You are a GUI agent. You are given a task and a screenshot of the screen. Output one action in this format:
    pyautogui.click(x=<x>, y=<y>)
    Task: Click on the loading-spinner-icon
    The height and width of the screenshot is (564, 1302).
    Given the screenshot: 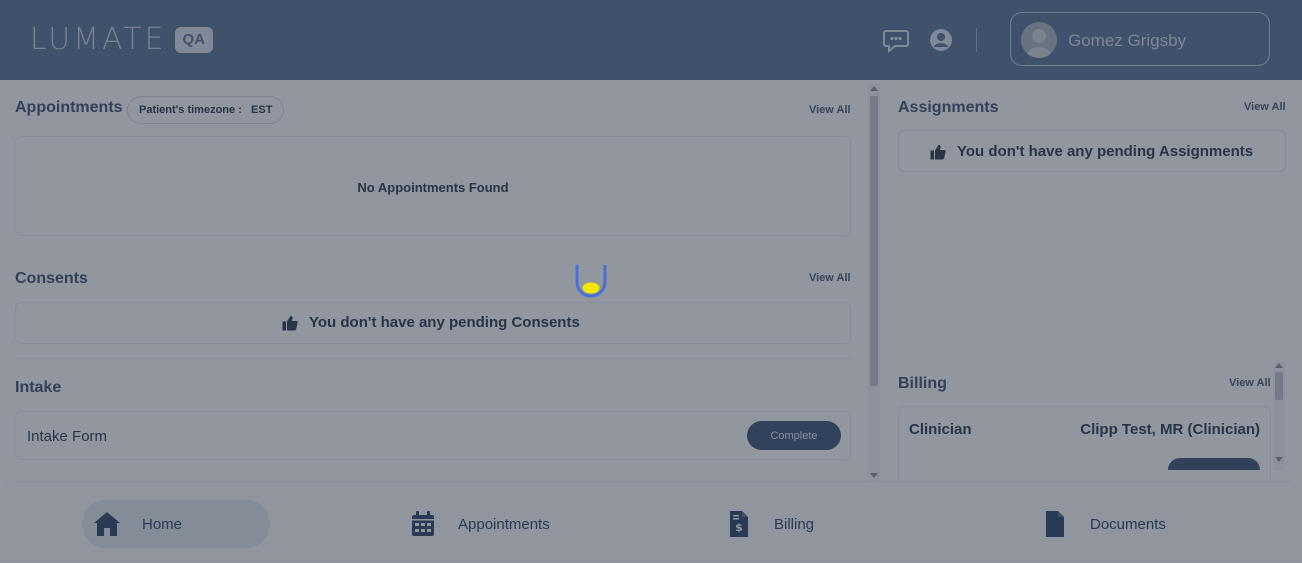 What is the action you would take?
    pyautogui.click(x=591, y=281)
    